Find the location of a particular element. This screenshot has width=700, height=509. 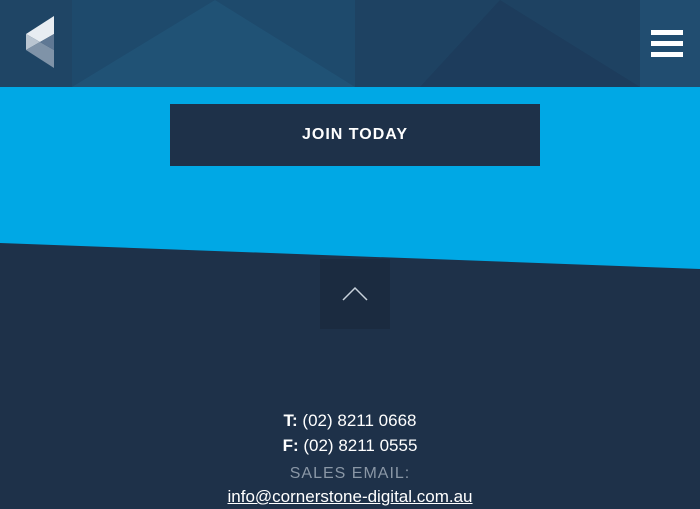

sales-email-label: SALES EMAIL: is located at coordinates (350, 473).